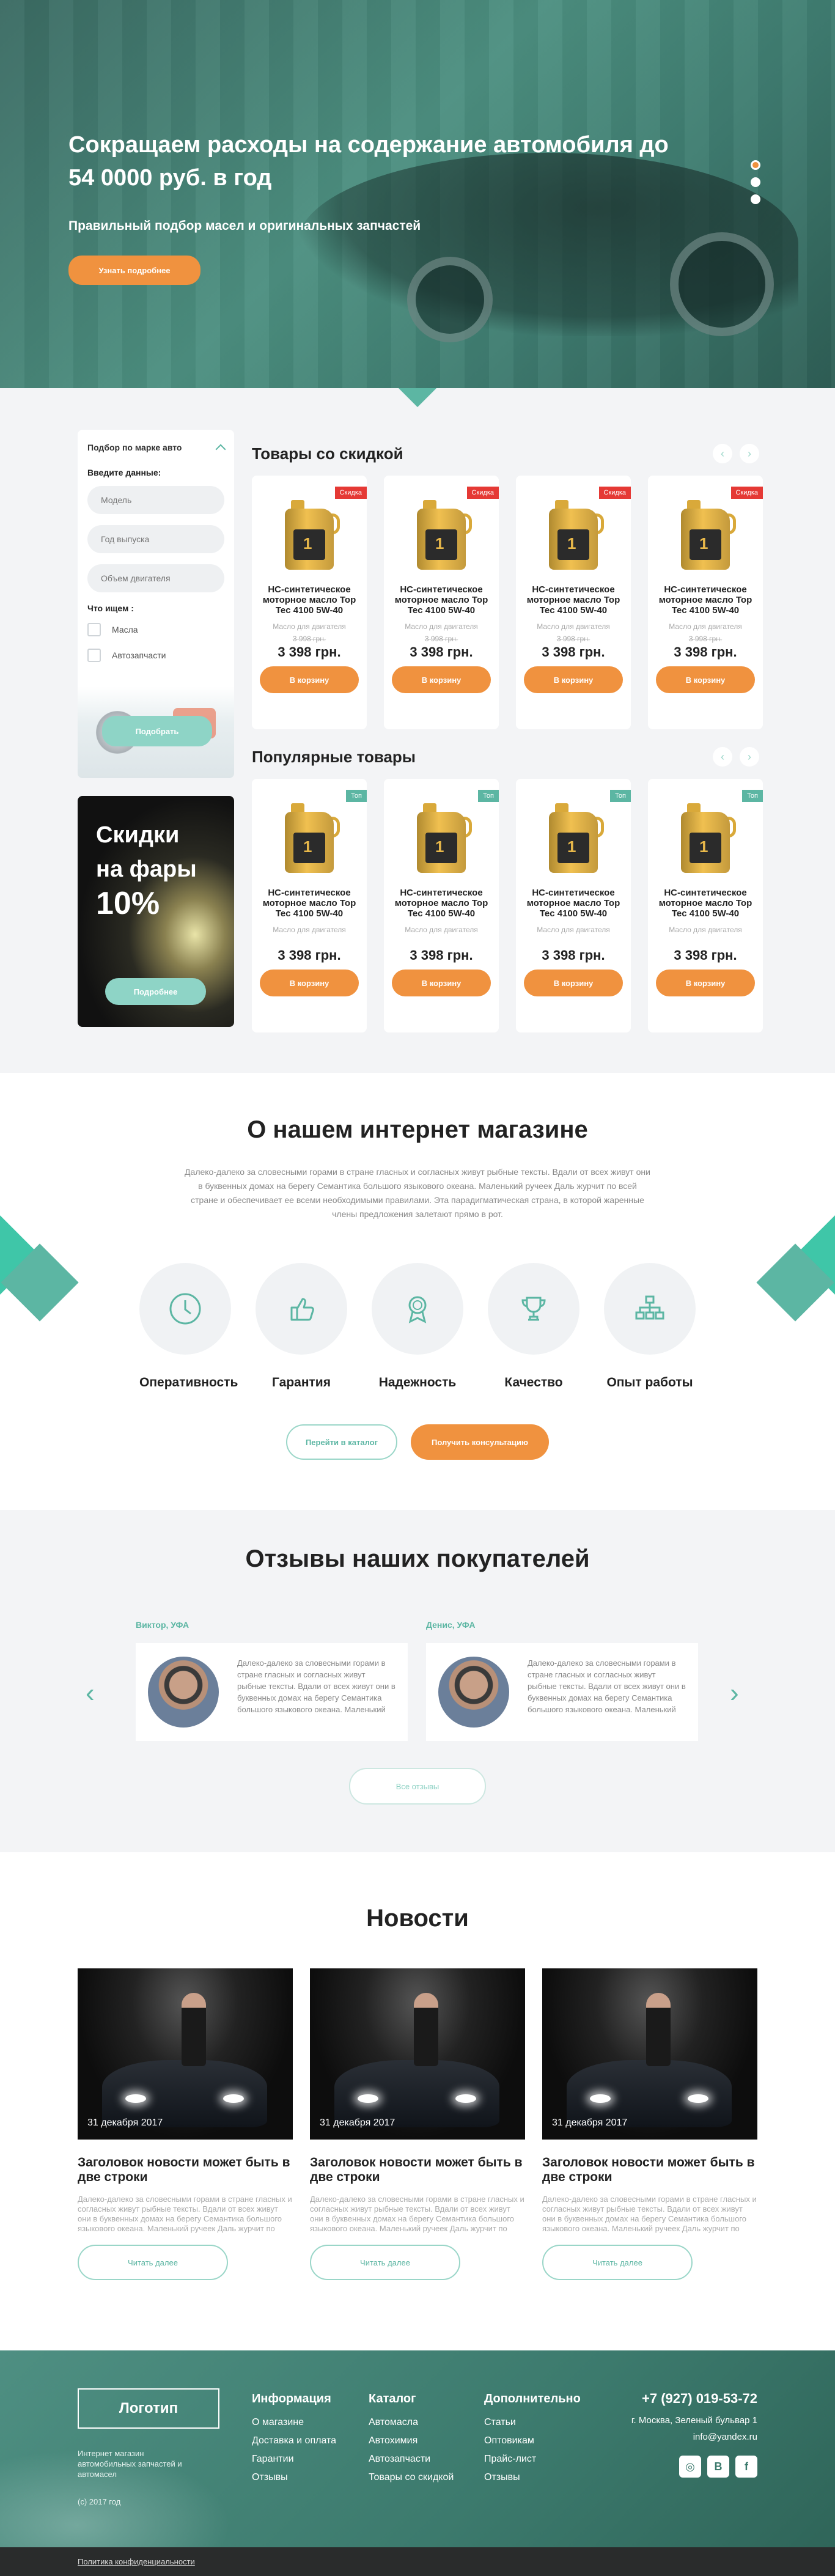 The width and height of the screenshot is (835, 2576). Describe the element at coordinates (417, 1786) in the screenshot. I see `all-reviews-button: Все отзывы` at that location.